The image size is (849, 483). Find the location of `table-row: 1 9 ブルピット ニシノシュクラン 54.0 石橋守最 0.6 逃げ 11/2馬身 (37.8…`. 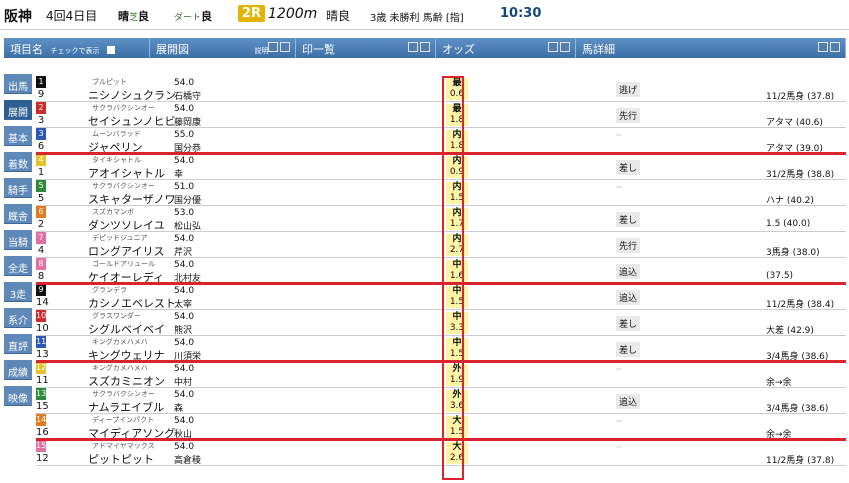

table-row: 1 9 ブルピット ニシノシュクラン 54.0 石橋守最 0.6 逃げ 11/2馬身 (37.8… is located at coordinates (441, 89).